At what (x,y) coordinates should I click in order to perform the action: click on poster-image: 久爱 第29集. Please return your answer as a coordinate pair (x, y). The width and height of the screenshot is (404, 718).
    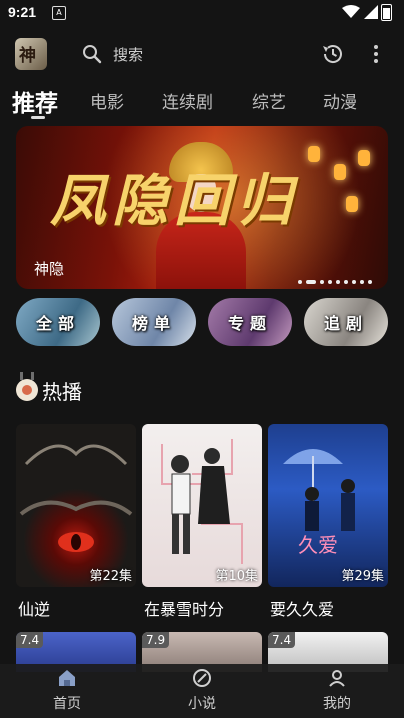
    Looking at the image, I should click on (328, 505).